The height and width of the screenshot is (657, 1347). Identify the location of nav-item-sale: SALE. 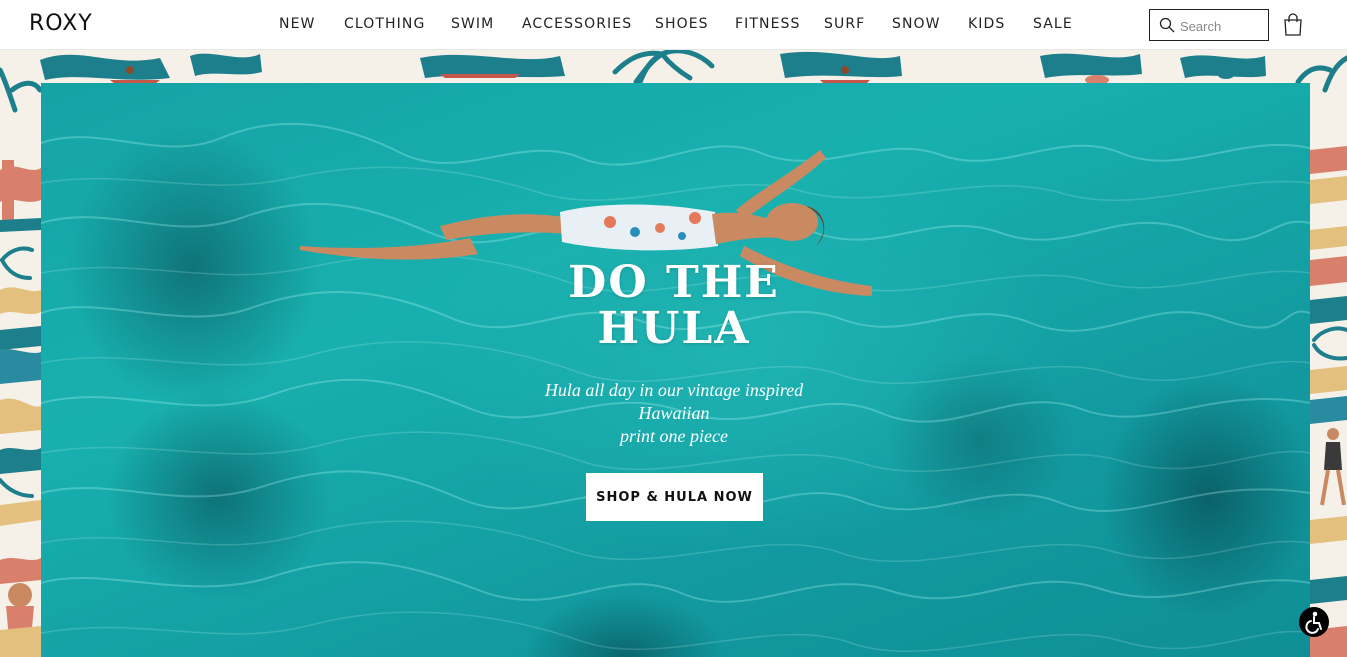
(1053, 24).